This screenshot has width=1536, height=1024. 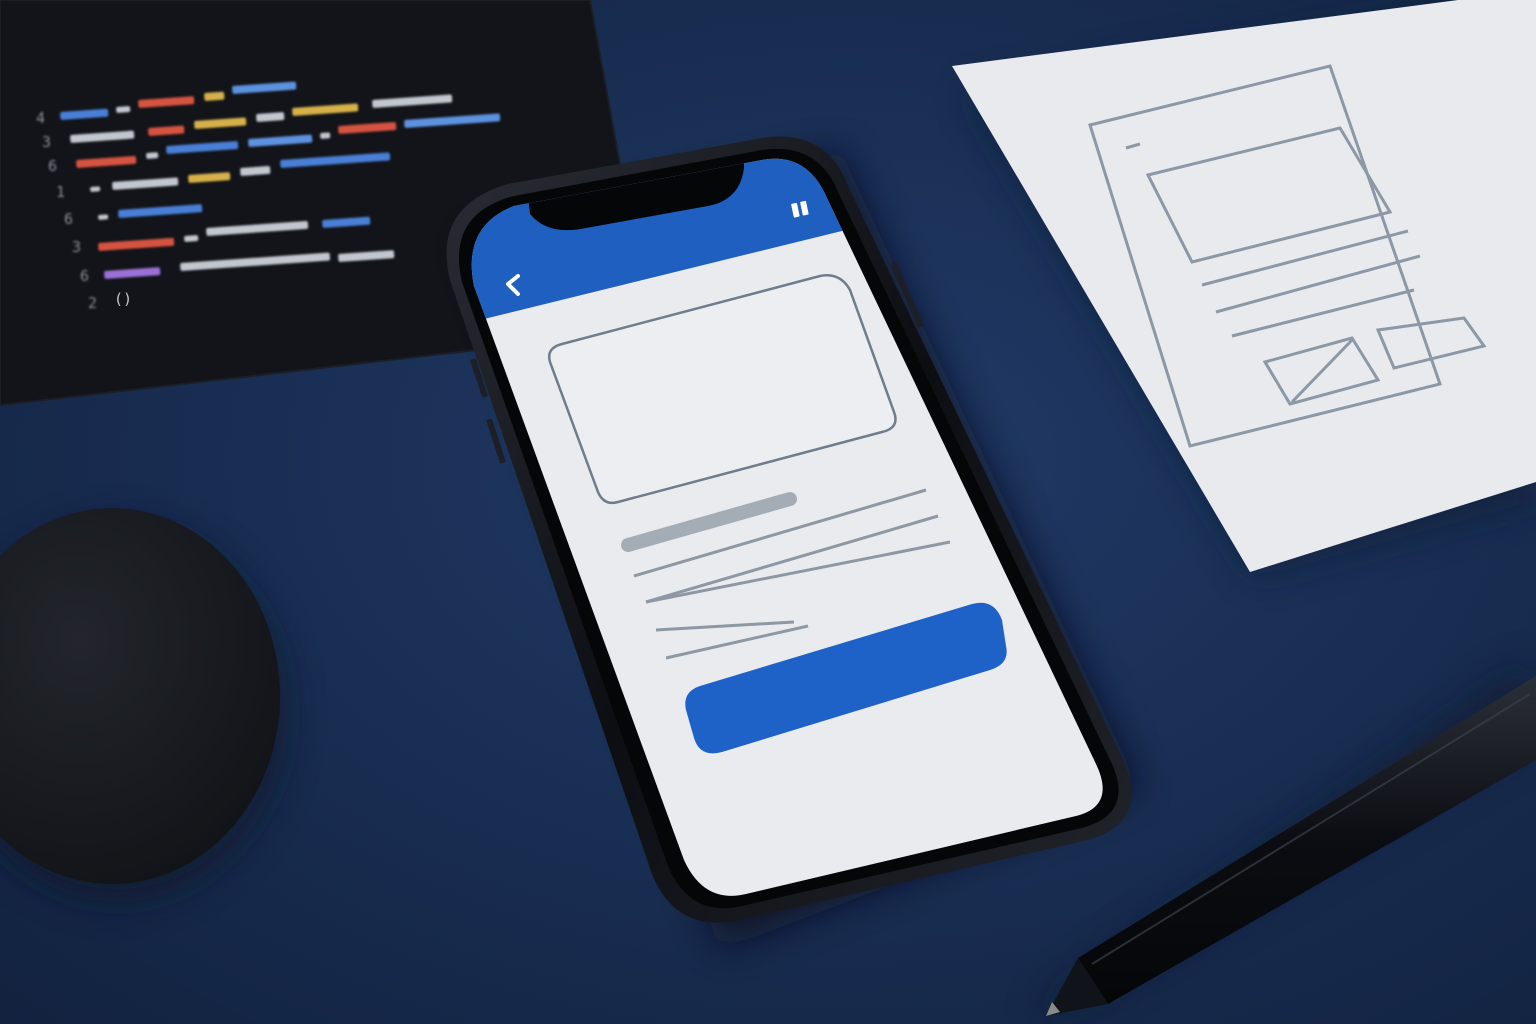 What do you see at coordinates (123, 299) in the screenshot?
I see `code-line-text: ()` at bounding box center [123, 299].